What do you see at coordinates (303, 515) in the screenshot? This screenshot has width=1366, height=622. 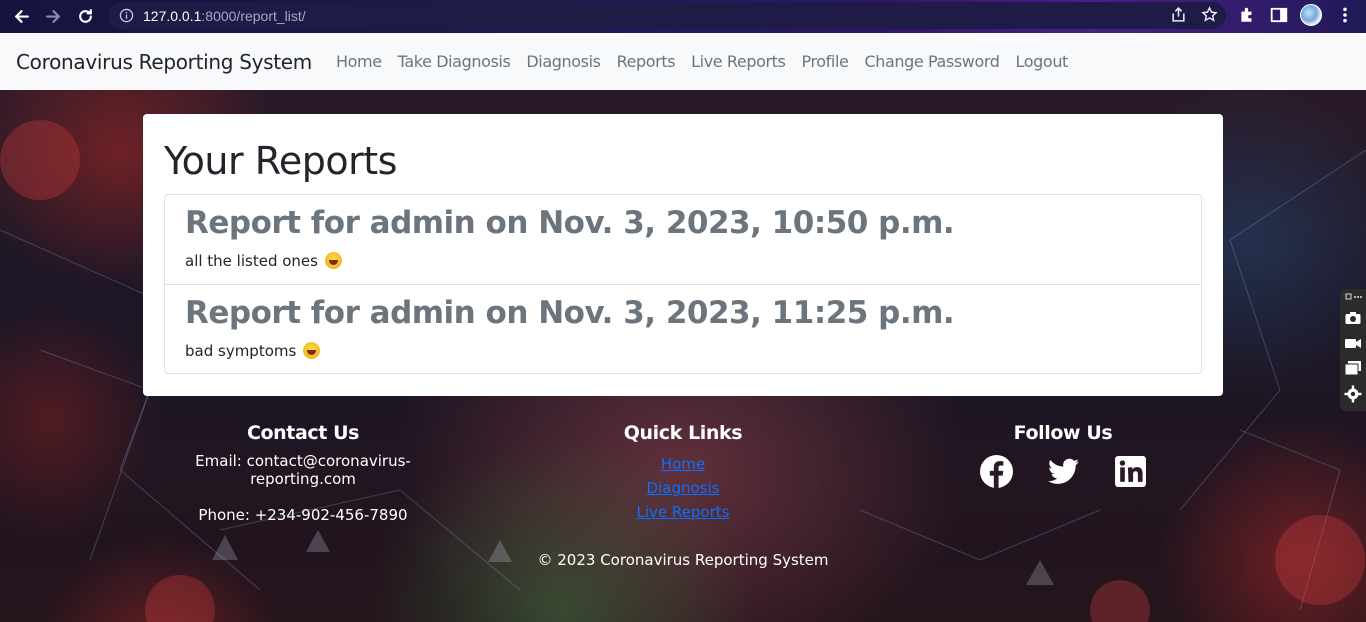 I see `footer-phone: Phone: +234-902-456-7890` at bounding box center [303, 515].